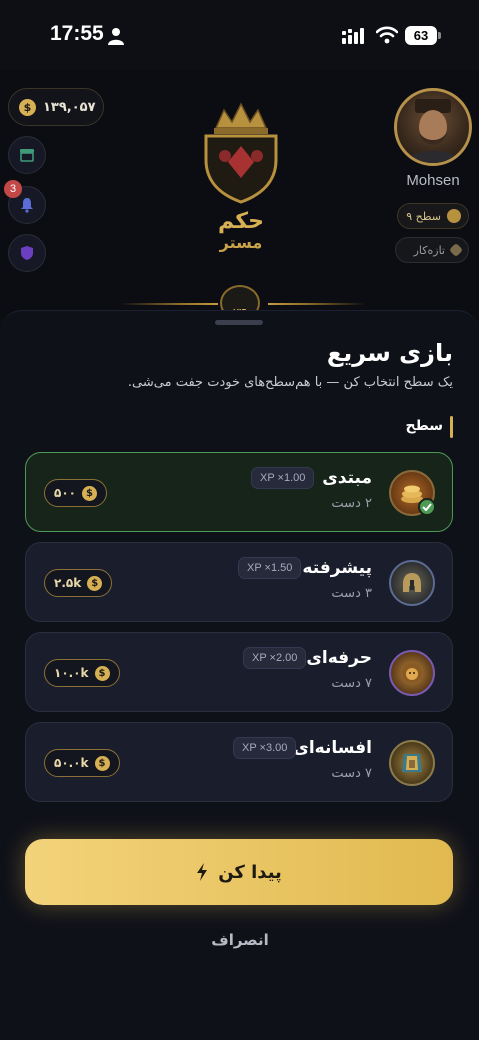  I want to click on shield-icon, so click(27, 253).